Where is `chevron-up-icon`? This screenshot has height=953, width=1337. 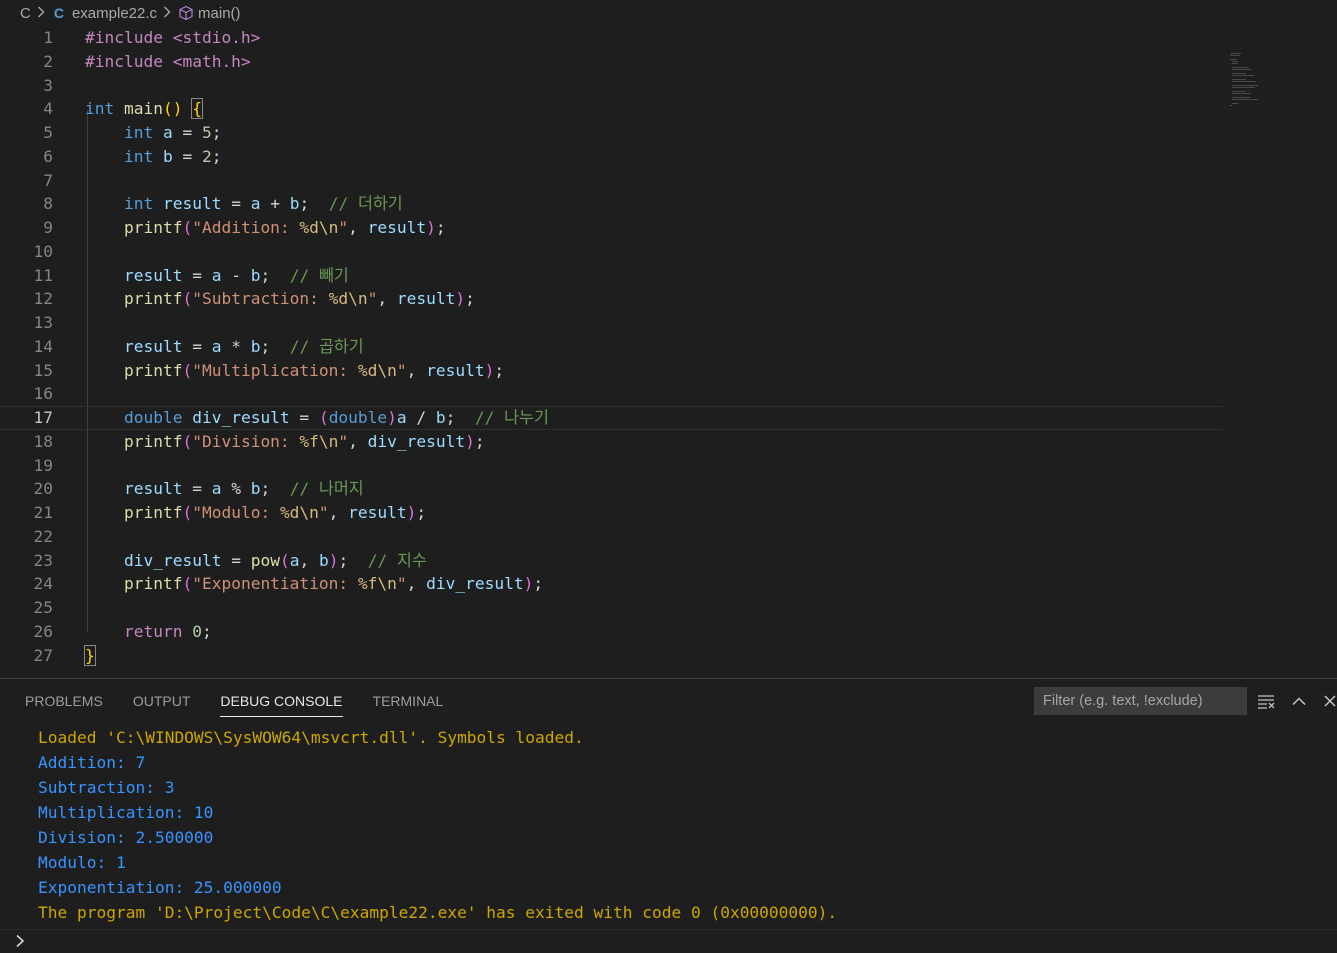 chevron-up-icon is located at coordinates (1299, 701).